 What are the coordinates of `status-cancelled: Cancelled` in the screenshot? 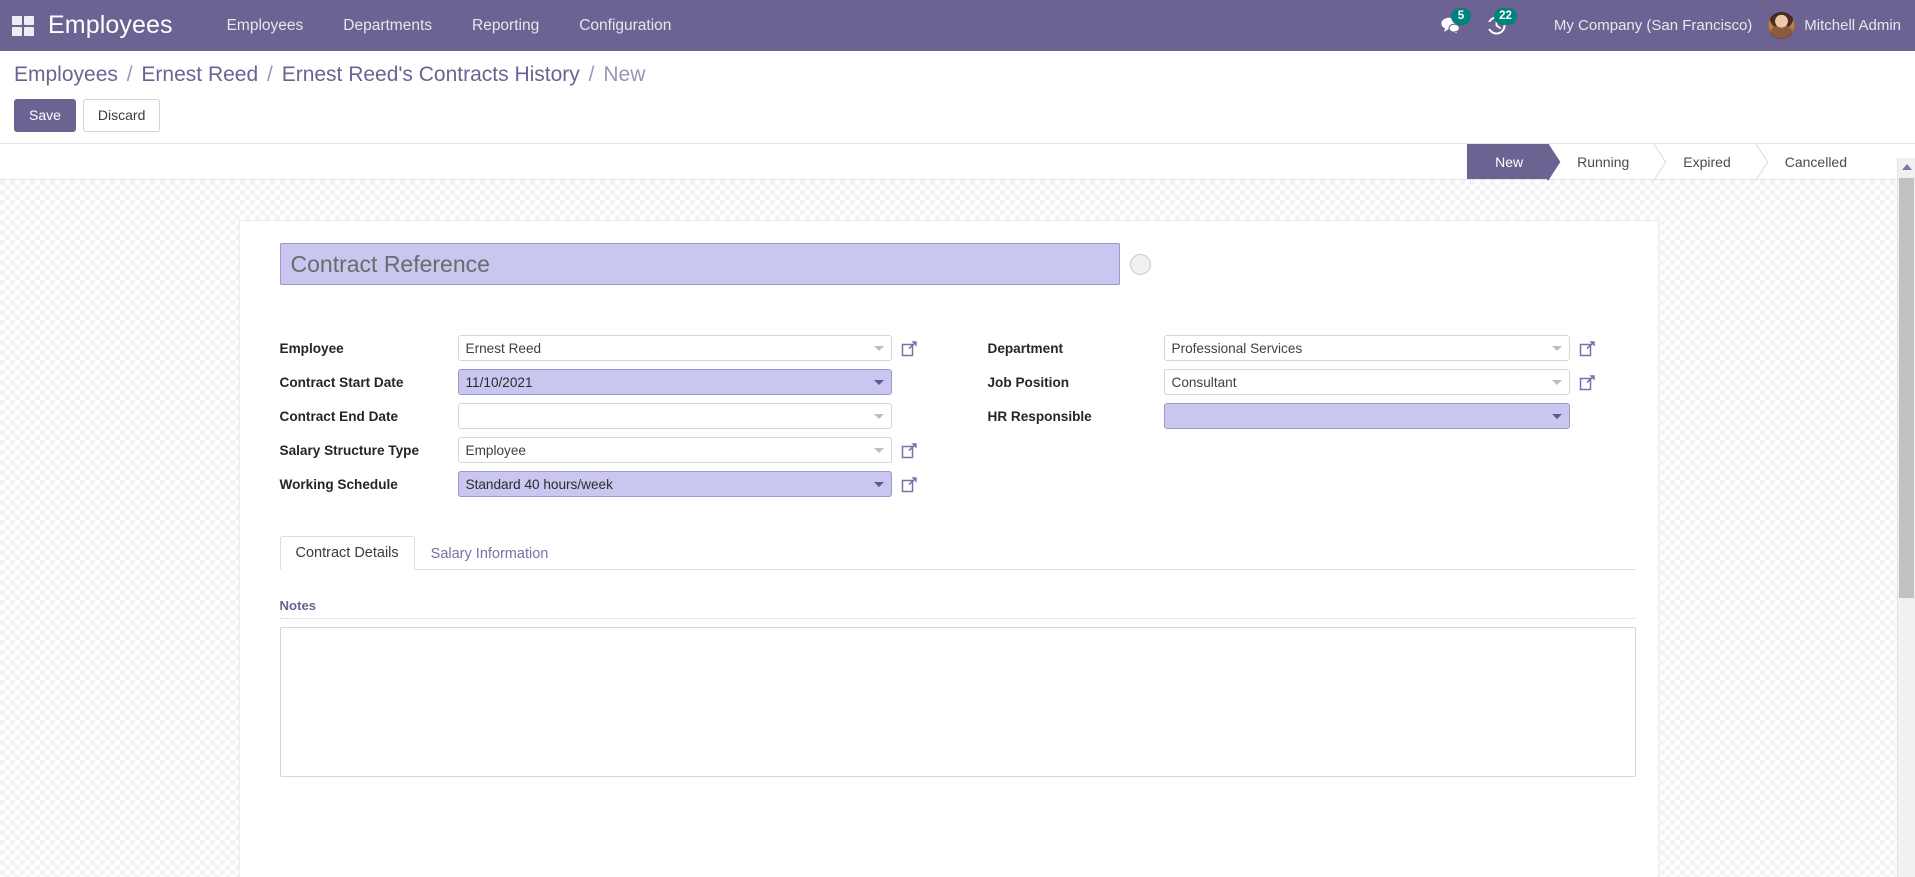 It's located at (1814, 162).